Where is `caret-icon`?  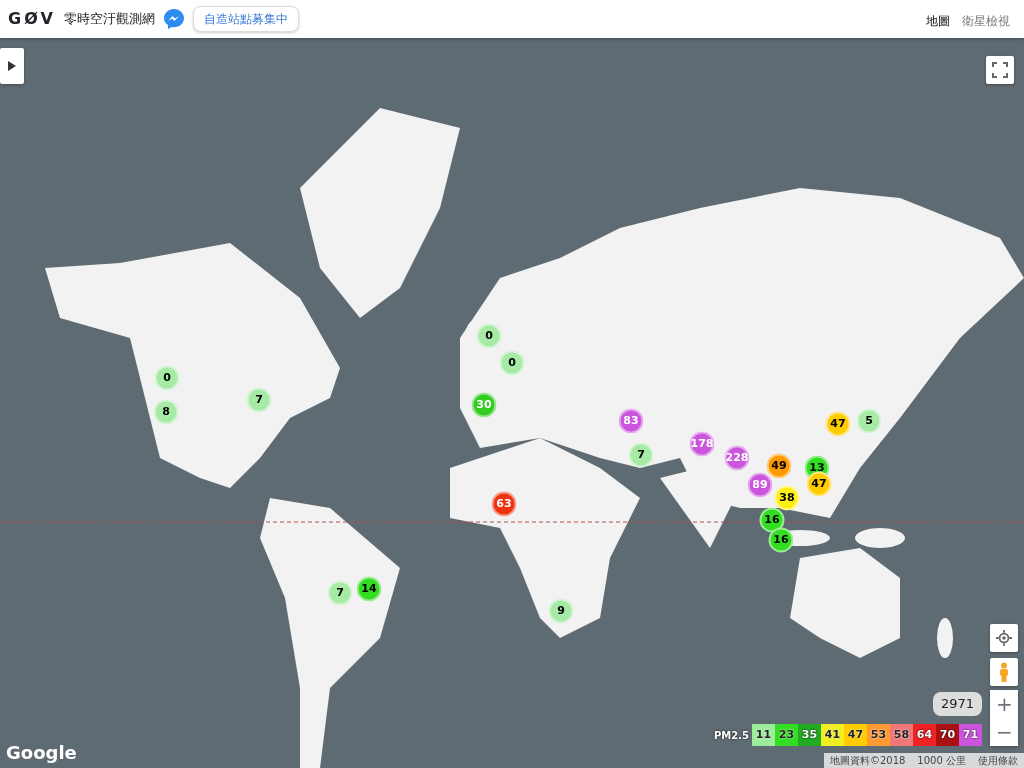
caret-icon is located at coordinates (12, 66).